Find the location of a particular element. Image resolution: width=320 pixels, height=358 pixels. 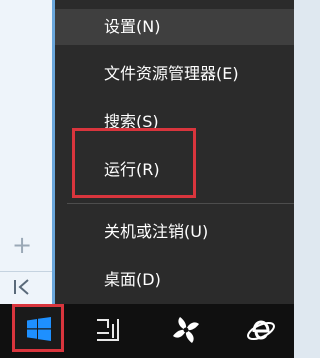

windows-start-icon is located at coordinates (39, 329).